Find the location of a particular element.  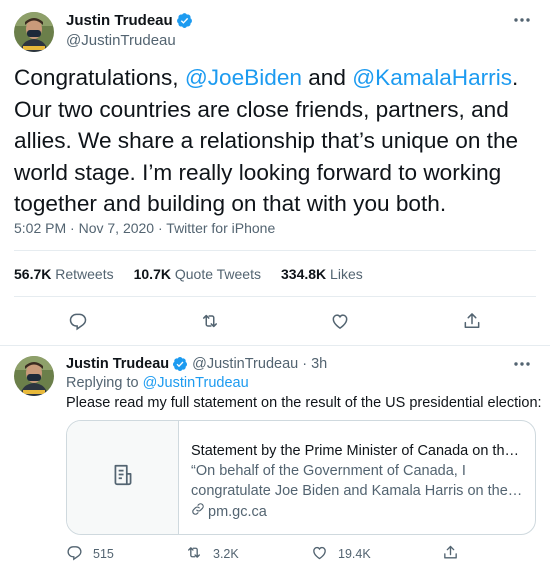

tweet-header: Justin Trudeau @JustinTrudeau is located at coordinates (129, 29).